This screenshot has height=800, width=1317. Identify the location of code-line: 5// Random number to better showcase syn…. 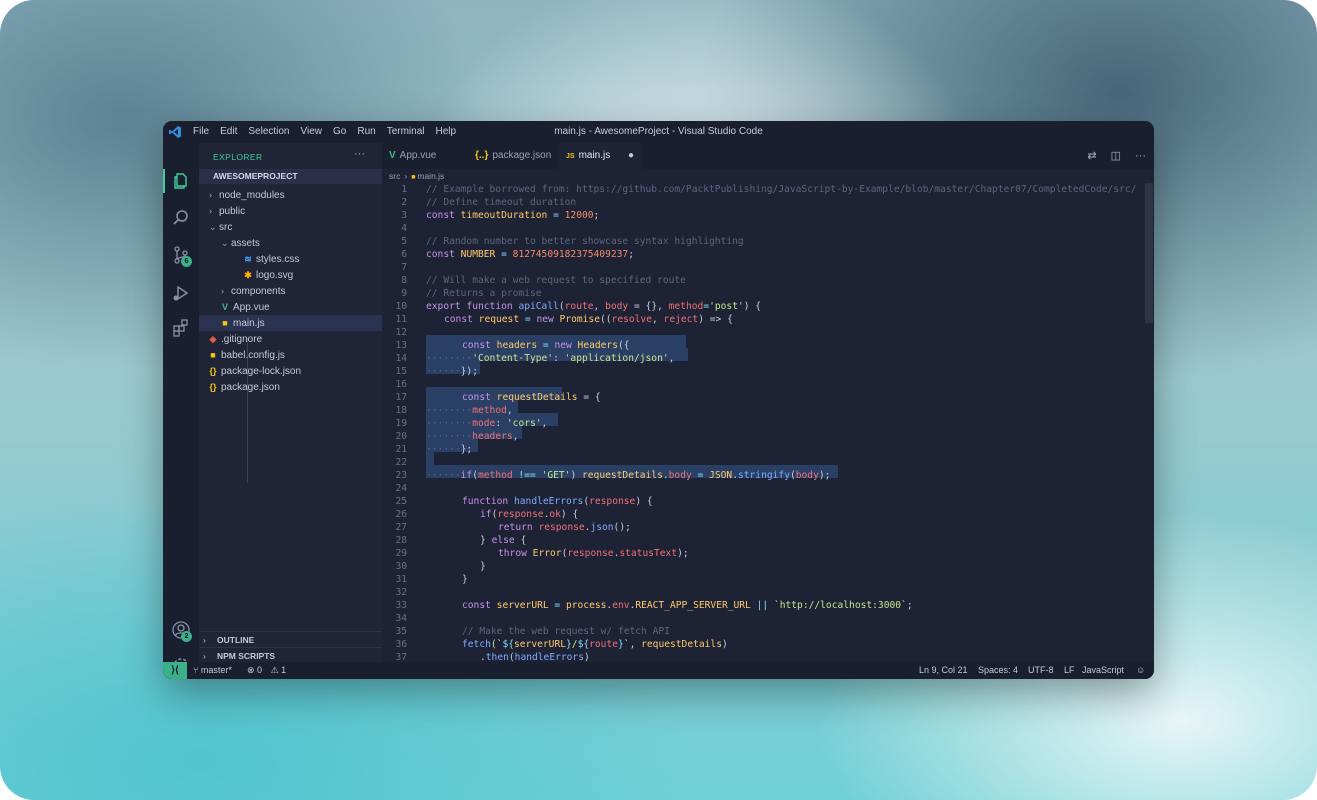
(572, 241).